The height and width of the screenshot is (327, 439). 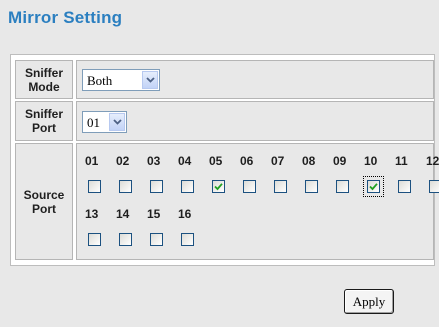 I want to click on sniffer-port-selected: 01, so click(x=93, y=122).